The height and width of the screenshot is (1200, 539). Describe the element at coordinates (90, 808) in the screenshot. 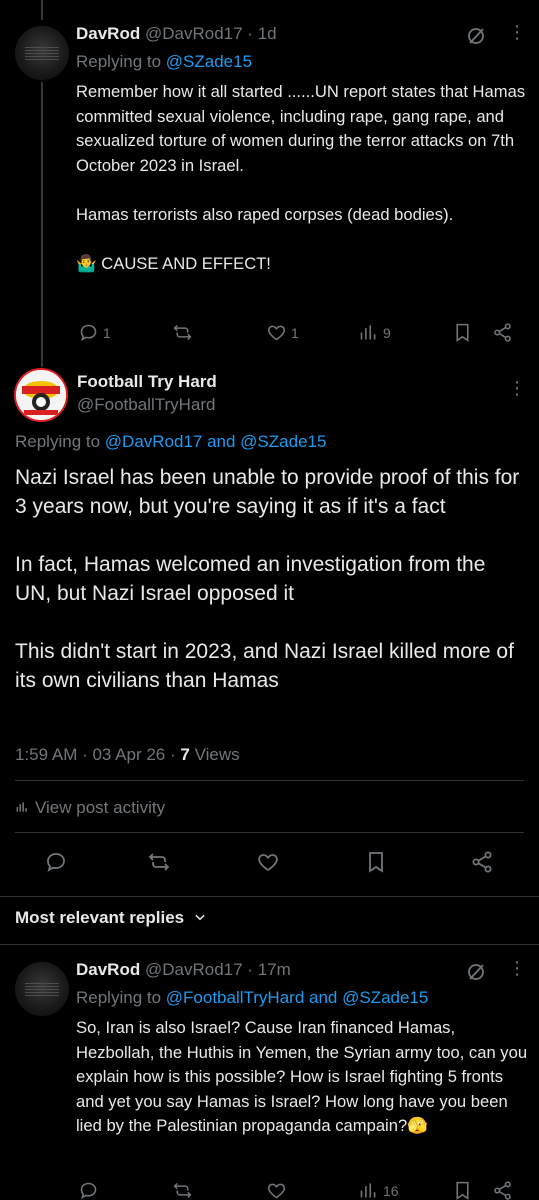

I see `view-post-activity: View post activity` at that location.